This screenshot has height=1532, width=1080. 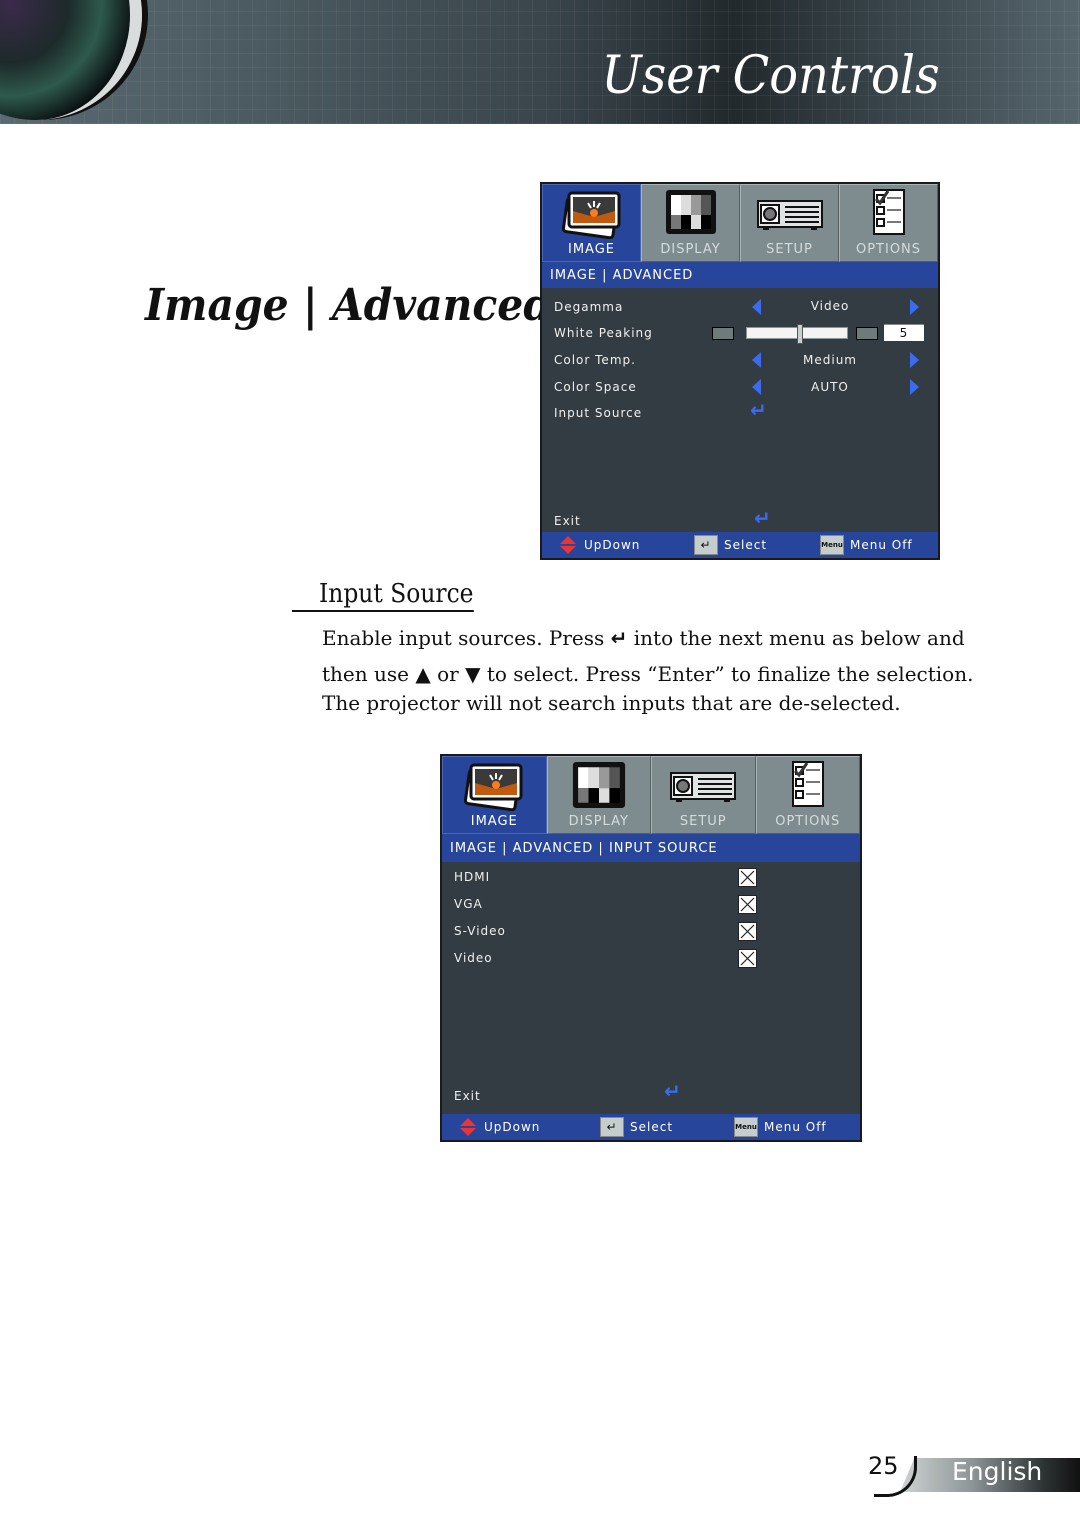 I want to click on row-label: Color Temp., so click(x=595, y=360).